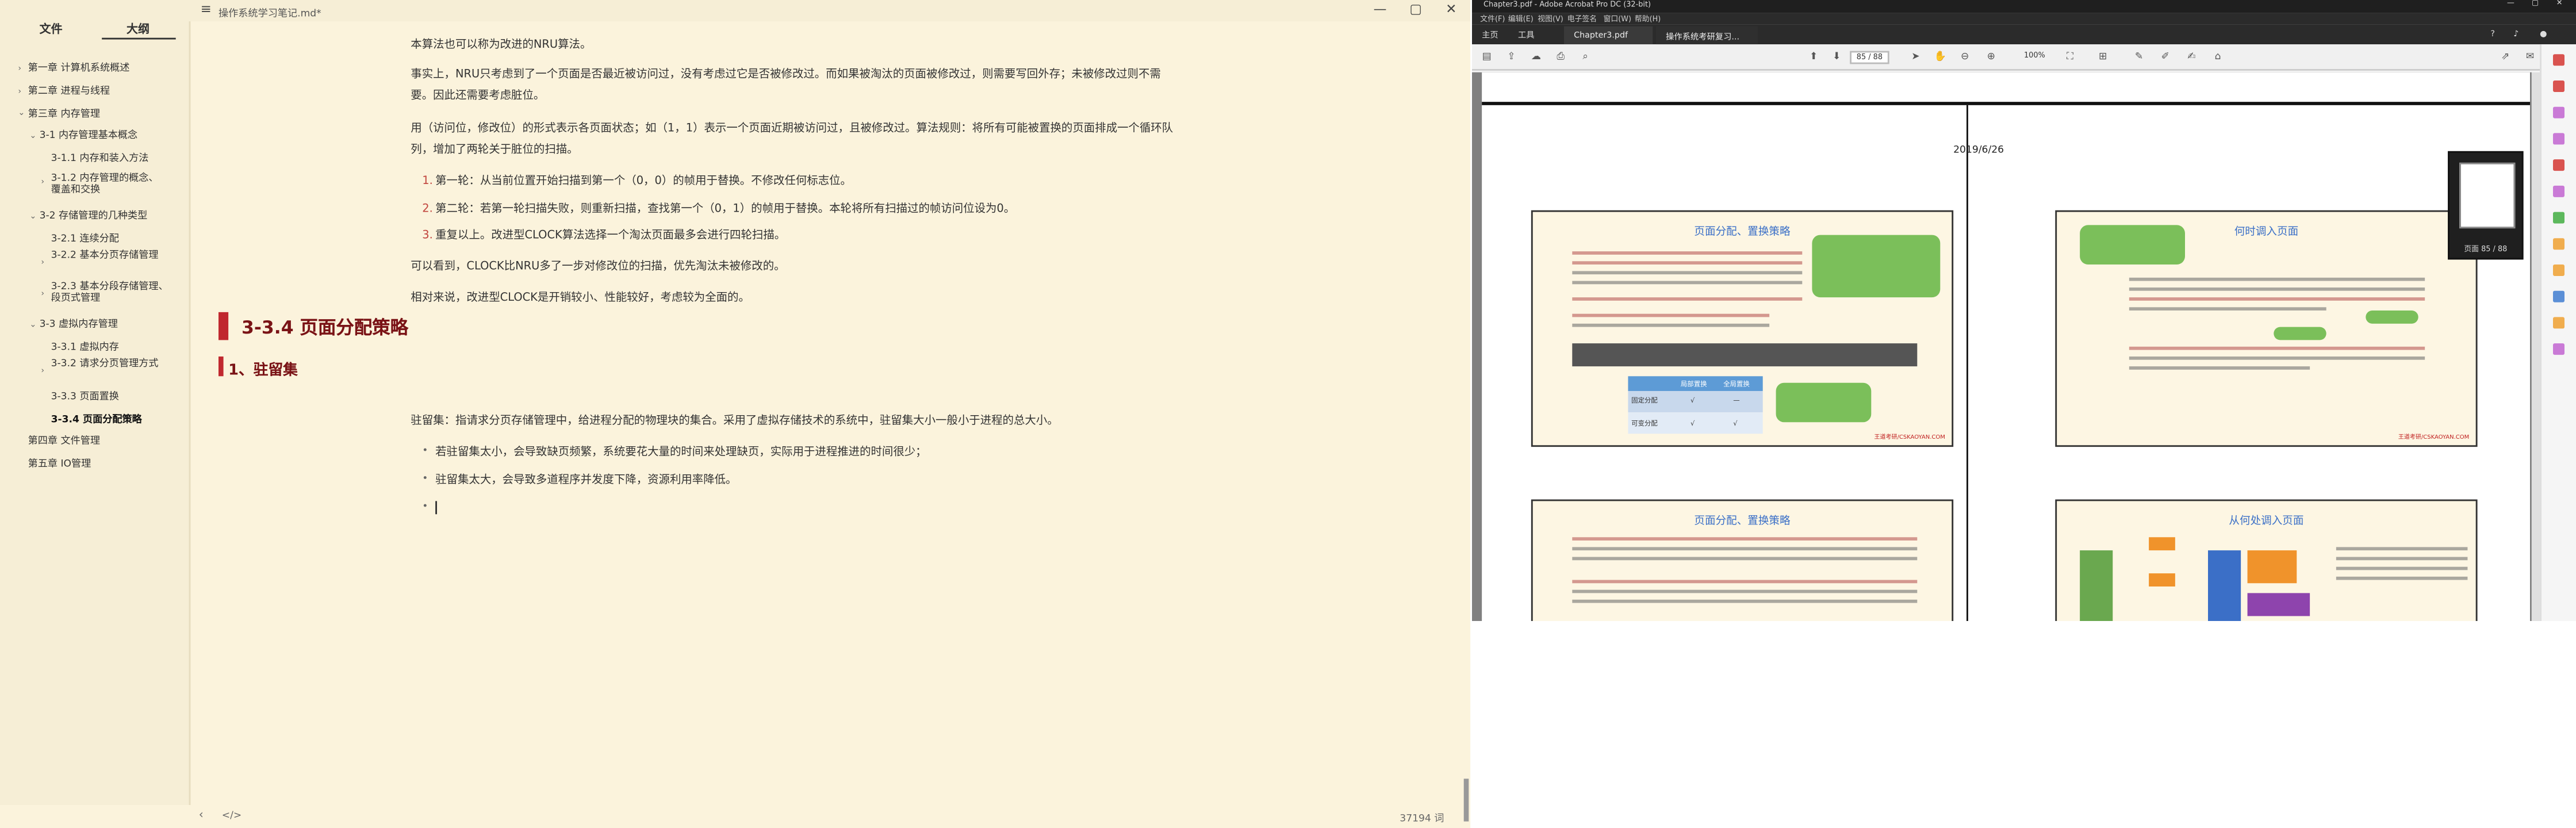 The width and height of the screenshot is (2576, 828). Describe the element at coordinates (1836, 57) in the screenshot. I see `page-down-icon: ⬇` at that location.